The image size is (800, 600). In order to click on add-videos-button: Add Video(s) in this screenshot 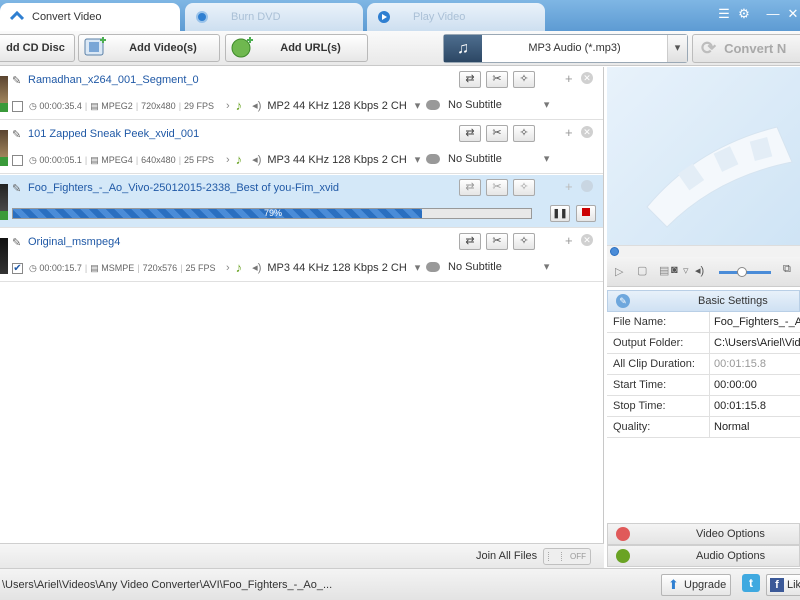, I will do `click(149, 48)`.